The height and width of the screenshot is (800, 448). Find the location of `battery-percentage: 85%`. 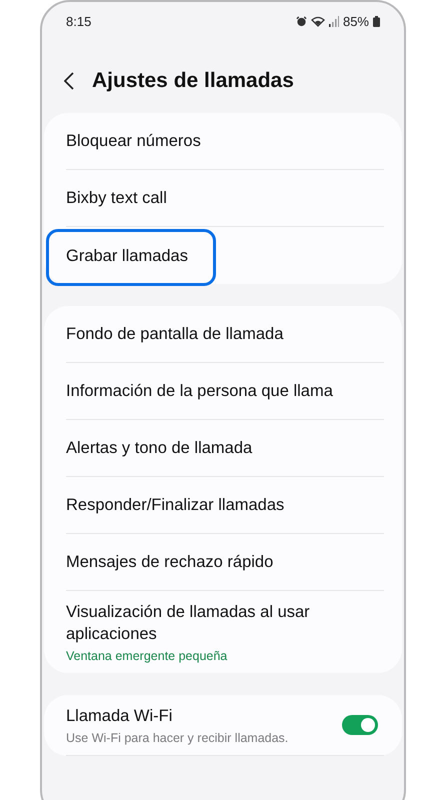

battery-percentage: 85% is located at coordinates (355, 21).